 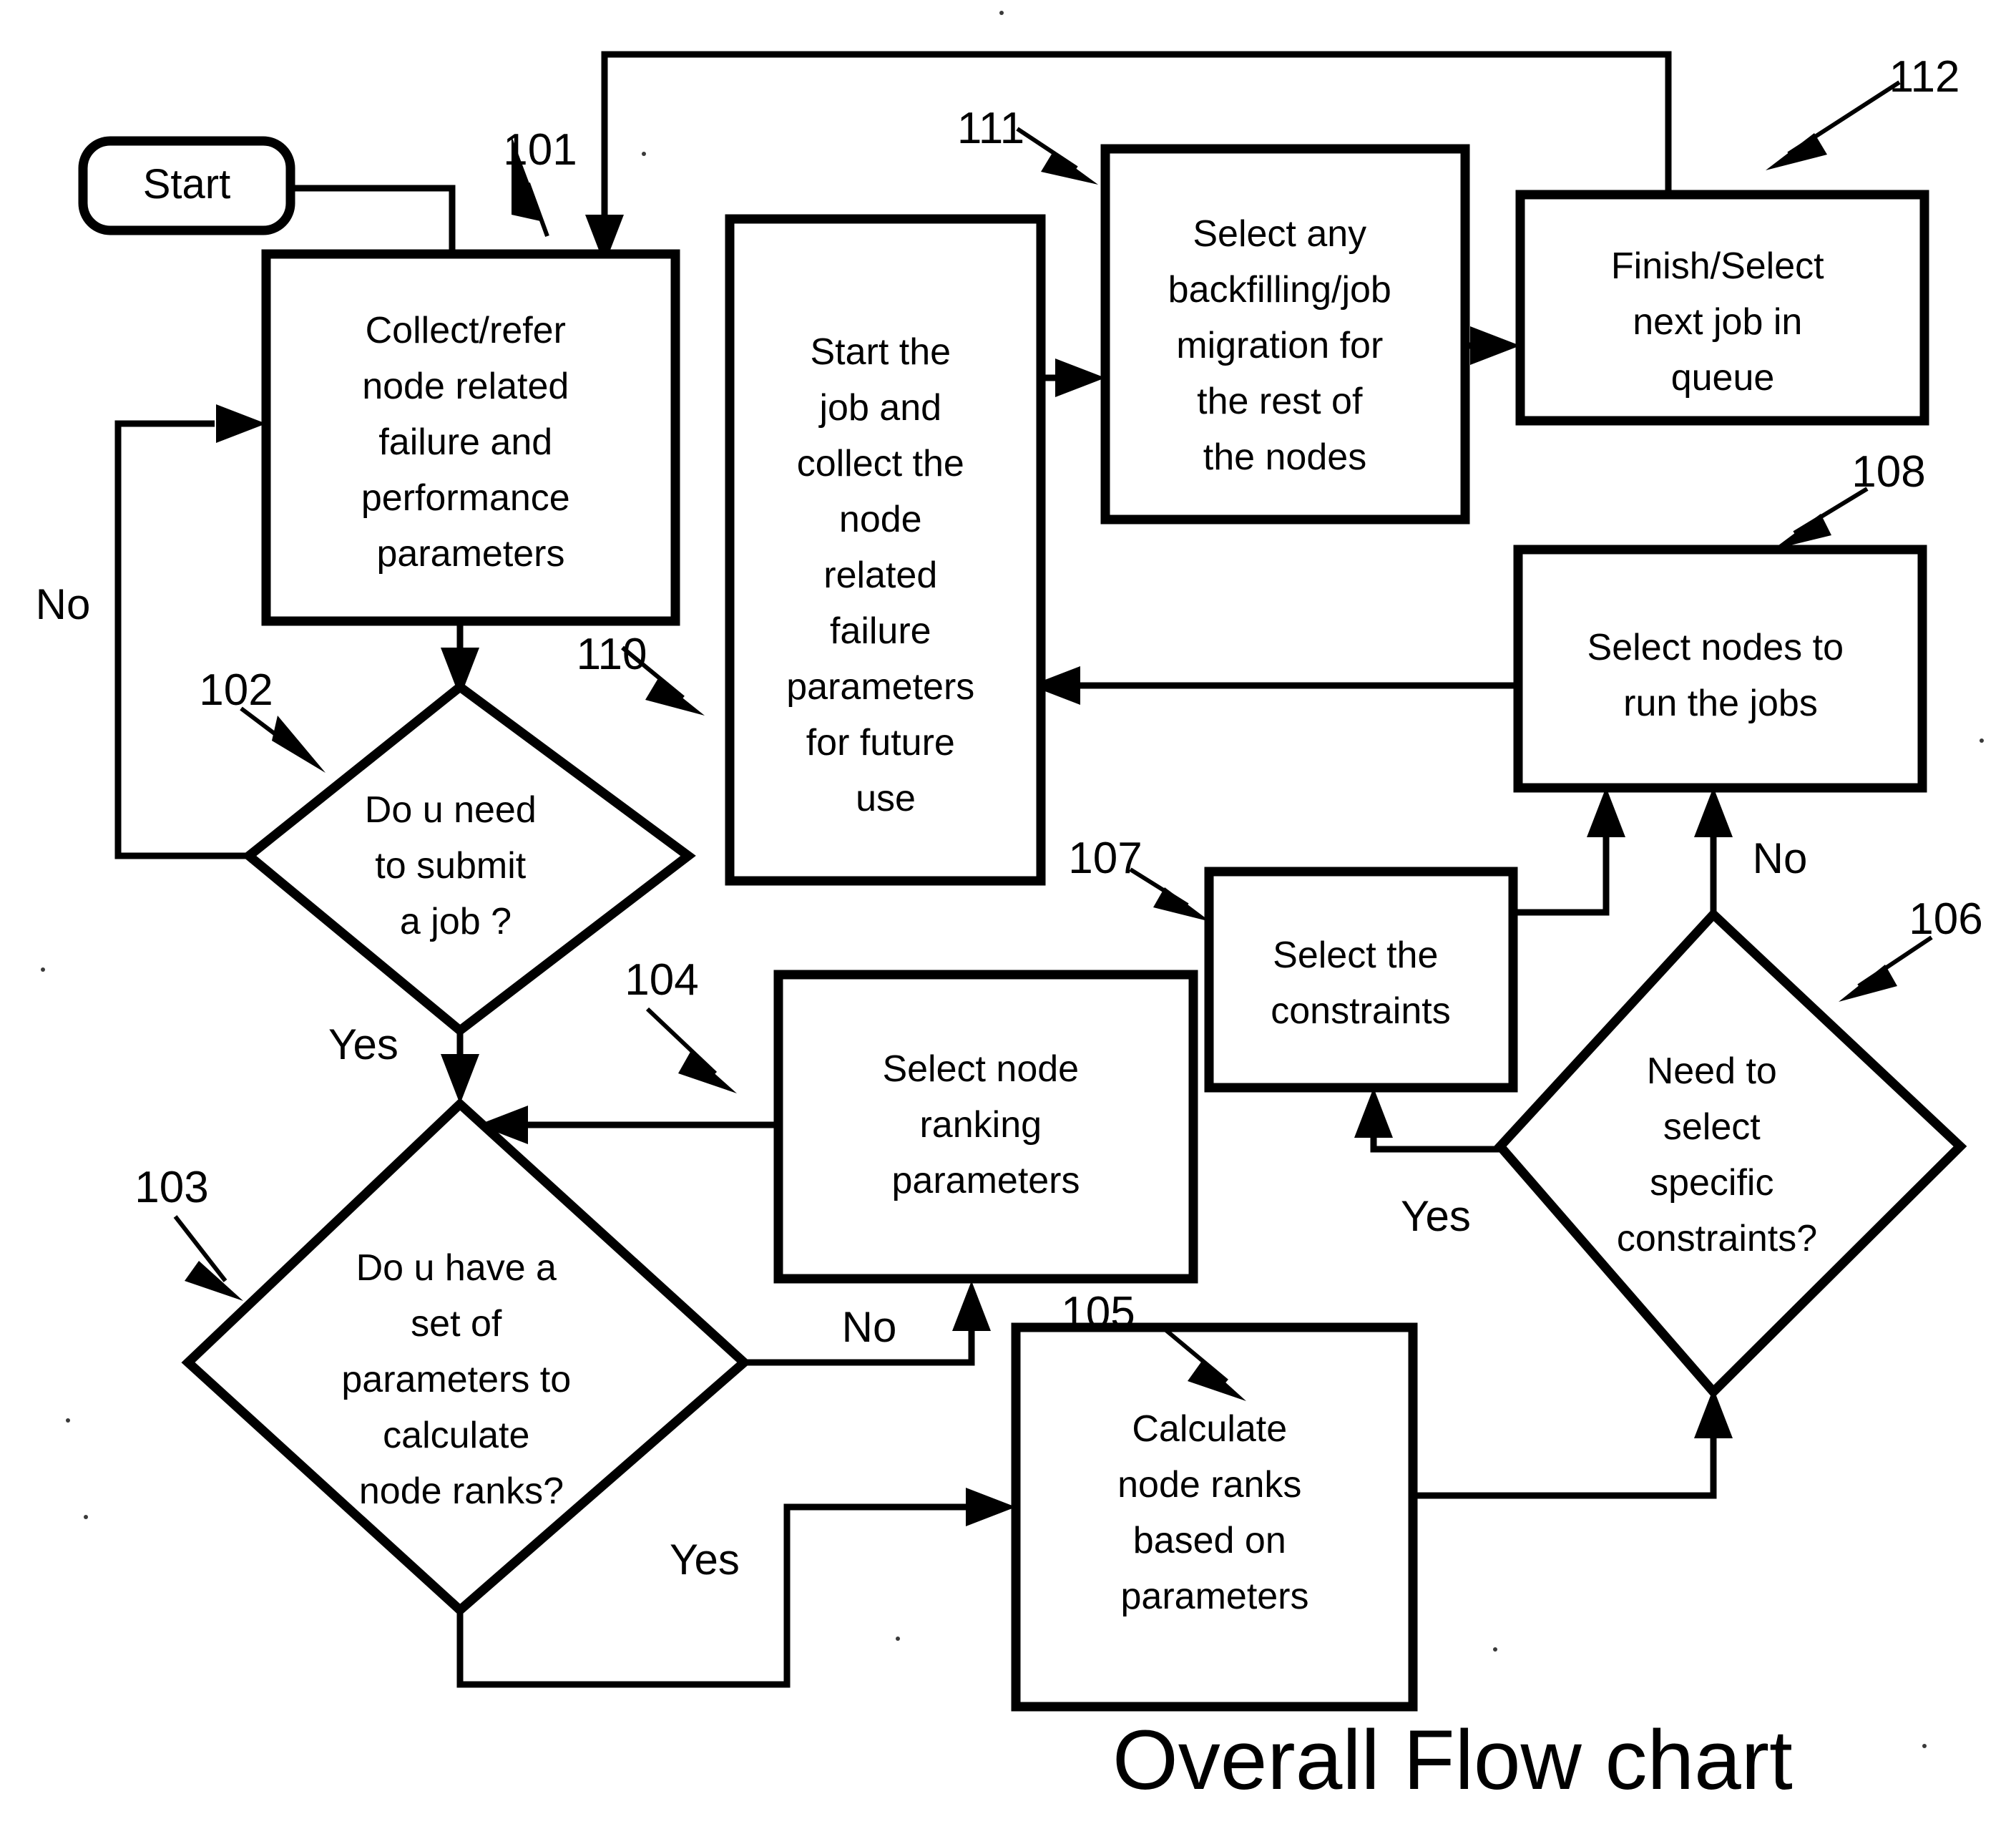 What do you see at coordinates (1080, 378) in the screenshot?
I see `arrowhead-backfilling-left` at bounding box center [1080, 378].